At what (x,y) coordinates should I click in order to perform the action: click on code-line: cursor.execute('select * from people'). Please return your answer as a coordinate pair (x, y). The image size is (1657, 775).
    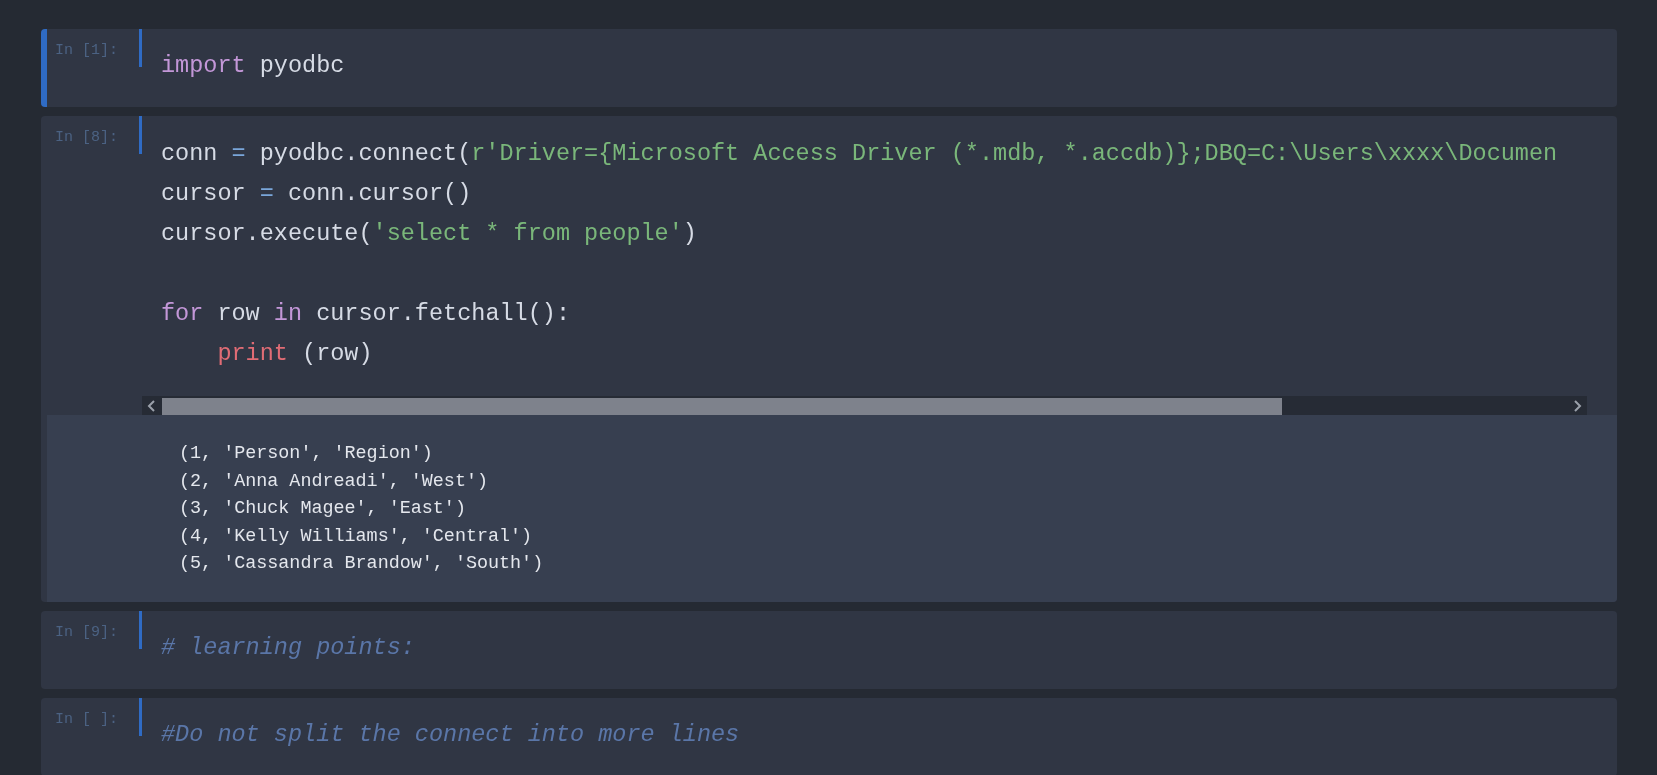
    Looking at the image, I should click on (429, 234).